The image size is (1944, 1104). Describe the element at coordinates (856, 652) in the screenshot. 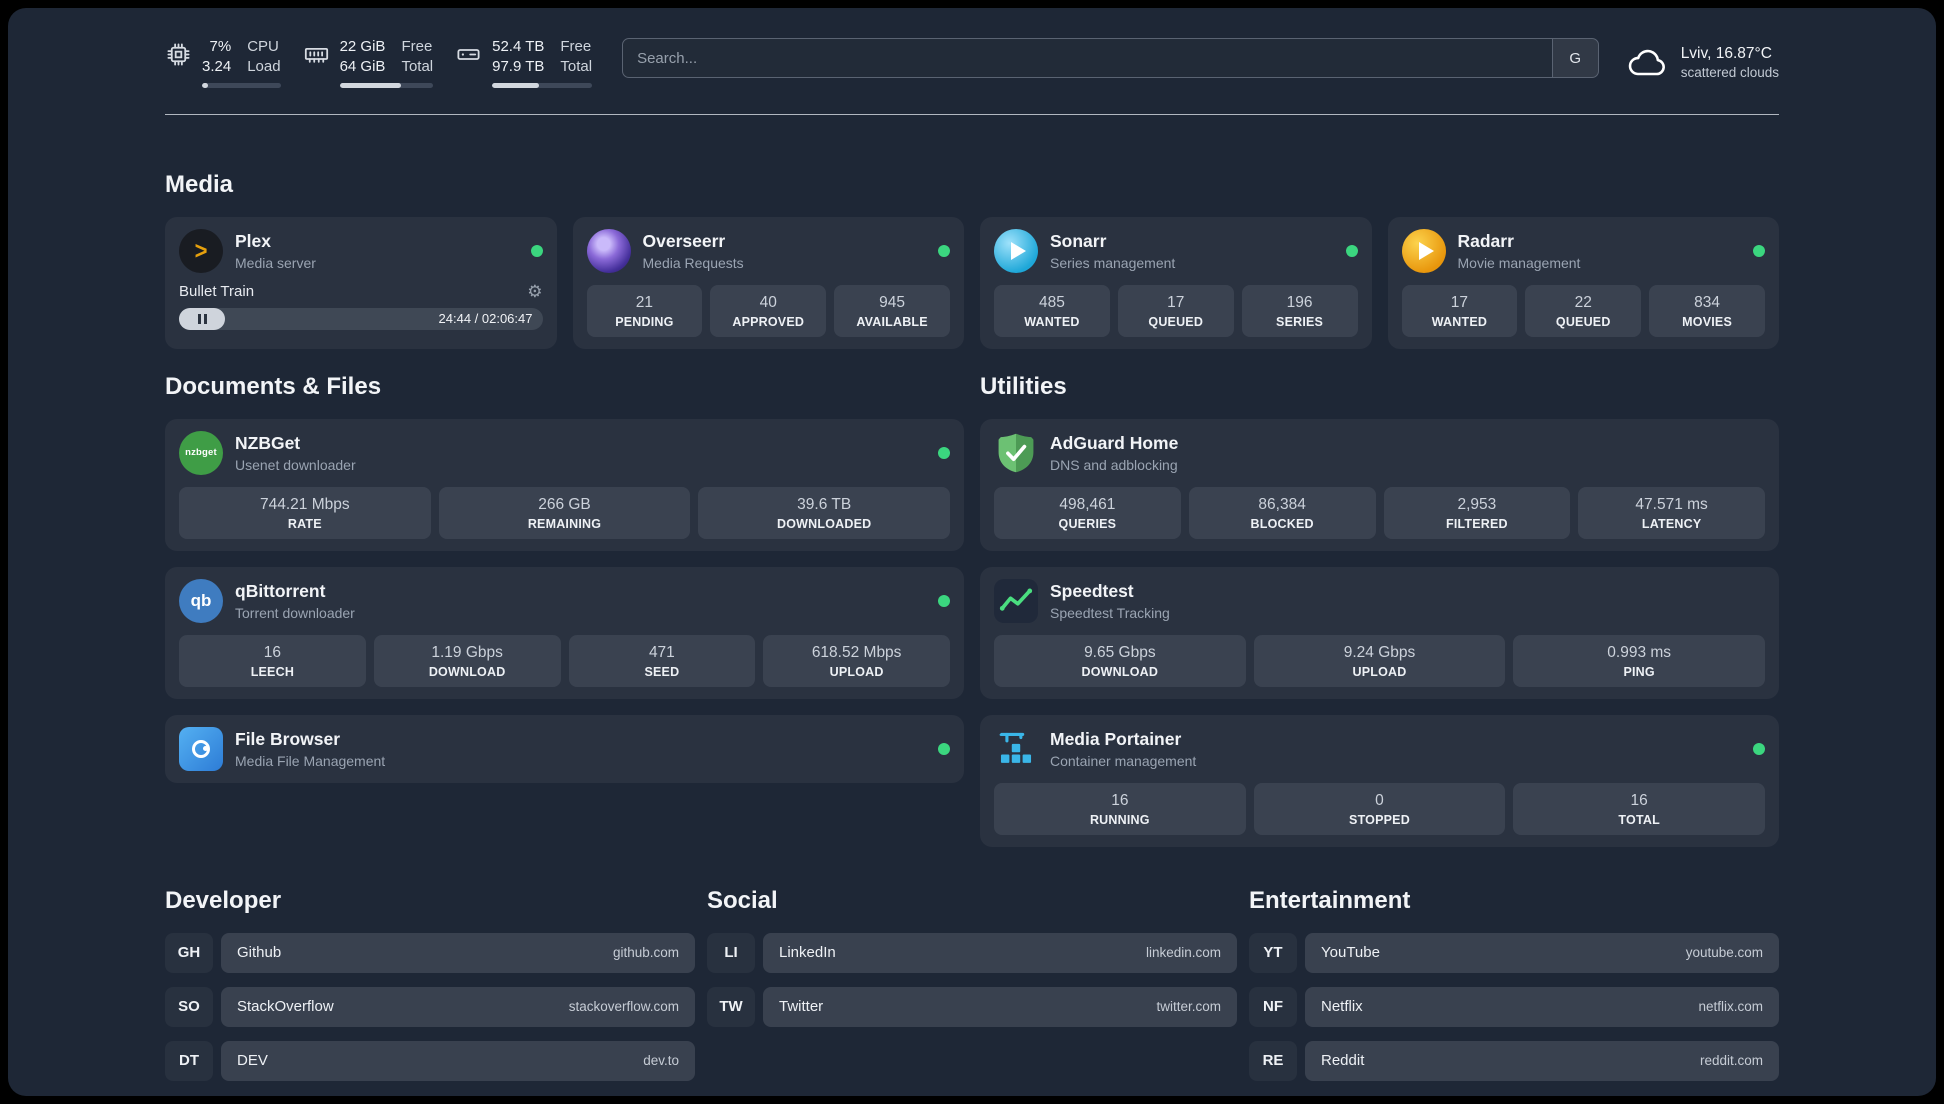

I see `stat-value: 618.52 Mbps` at that location.